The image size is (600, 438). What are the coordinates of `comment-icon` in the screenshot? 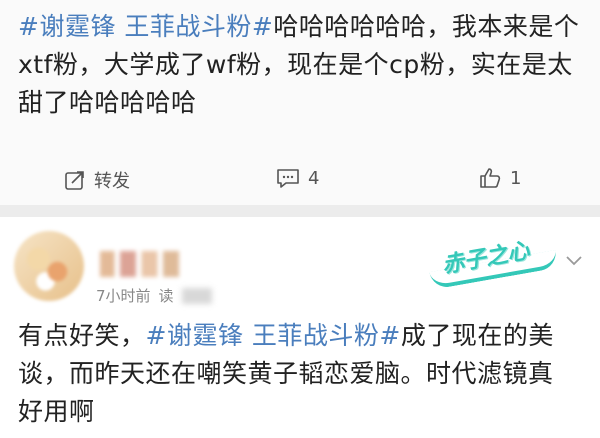 It's located at (288, 178).